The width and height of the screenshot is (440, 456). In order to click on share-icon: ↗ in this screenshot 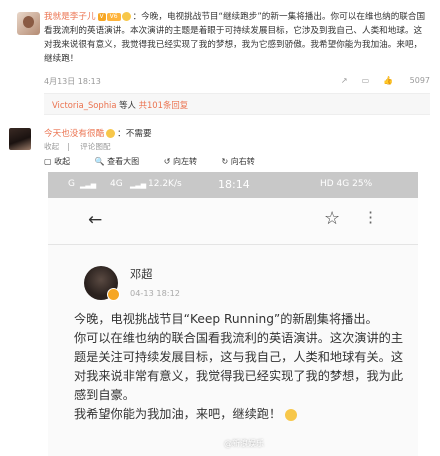, I will do `click(344, 80)`.